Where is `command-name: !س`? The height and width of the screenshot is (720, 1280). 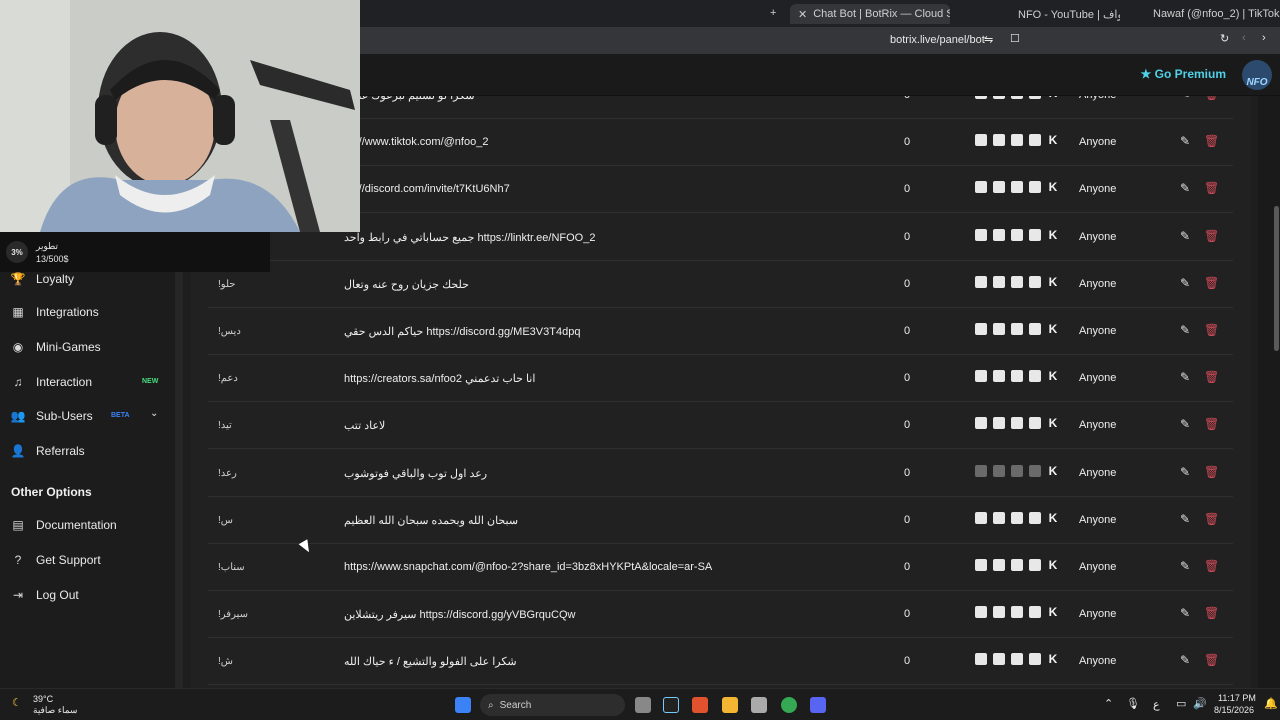
command-name: !س is located at coordinates (225, 520).